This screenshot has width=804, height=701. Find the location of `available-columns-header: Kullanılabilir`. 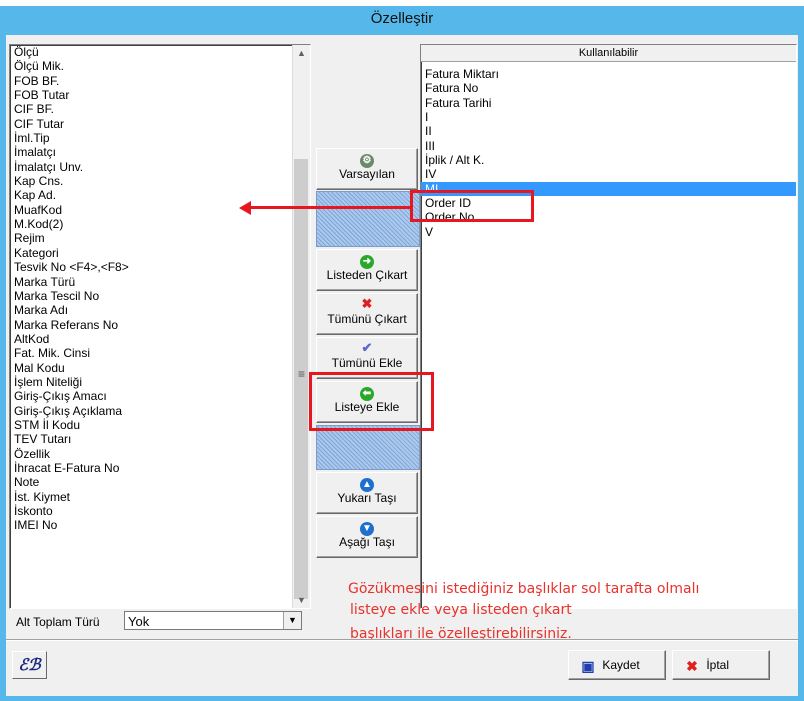

available-columns-header: Kullanılabilir is located at coordinates (608, 53).